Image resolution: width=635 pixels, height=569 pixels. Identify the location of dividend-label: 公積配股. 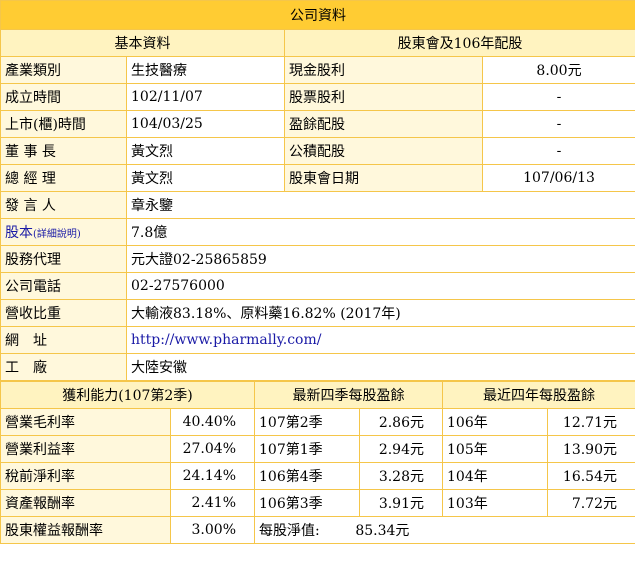
(383, 151).